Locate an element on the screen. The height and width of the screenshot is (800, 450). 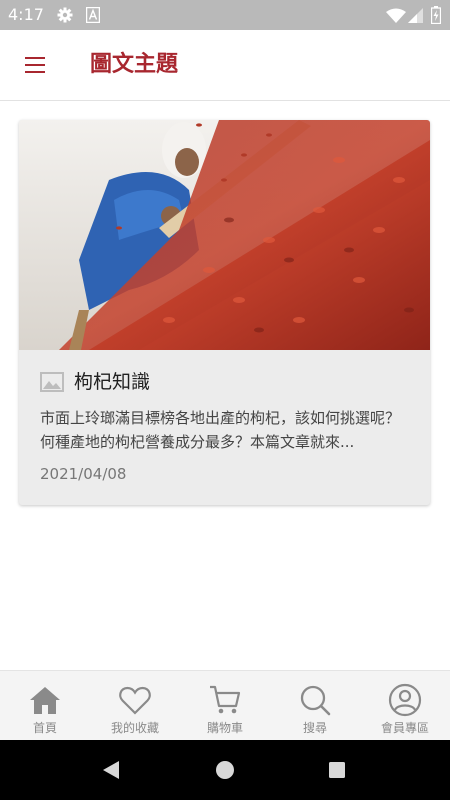
nav-cart: 購物車 is located at coordinates (225, 706).